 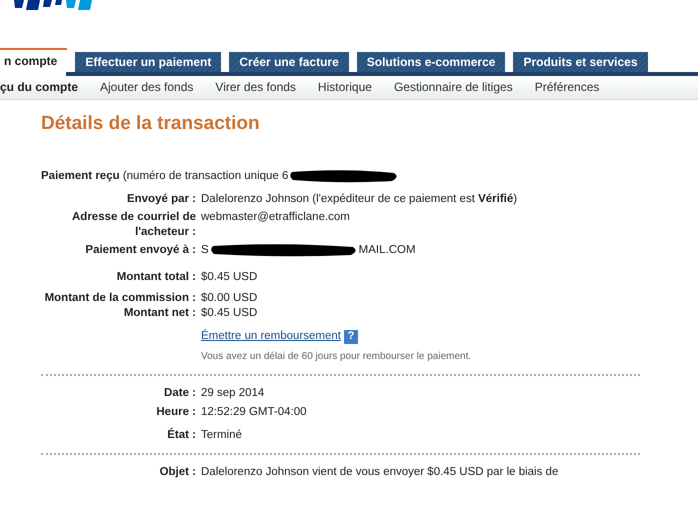 I want to click on field-value: S, so click(x=205, y=250).